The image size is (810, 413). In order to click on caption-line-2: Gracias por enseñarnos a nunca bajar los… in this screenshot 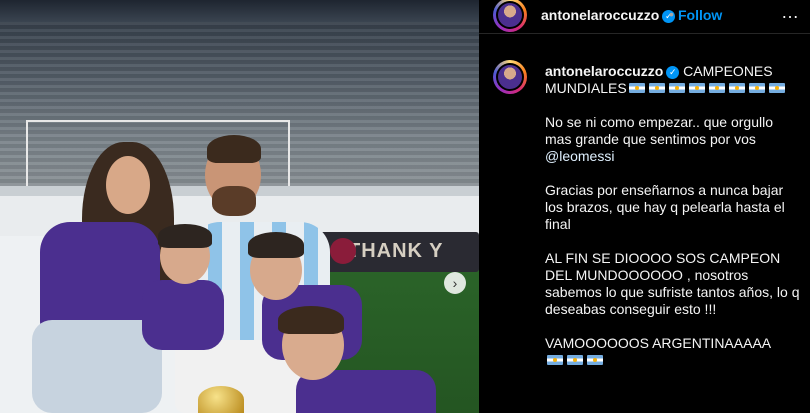, I will do `click(665, 207)`.